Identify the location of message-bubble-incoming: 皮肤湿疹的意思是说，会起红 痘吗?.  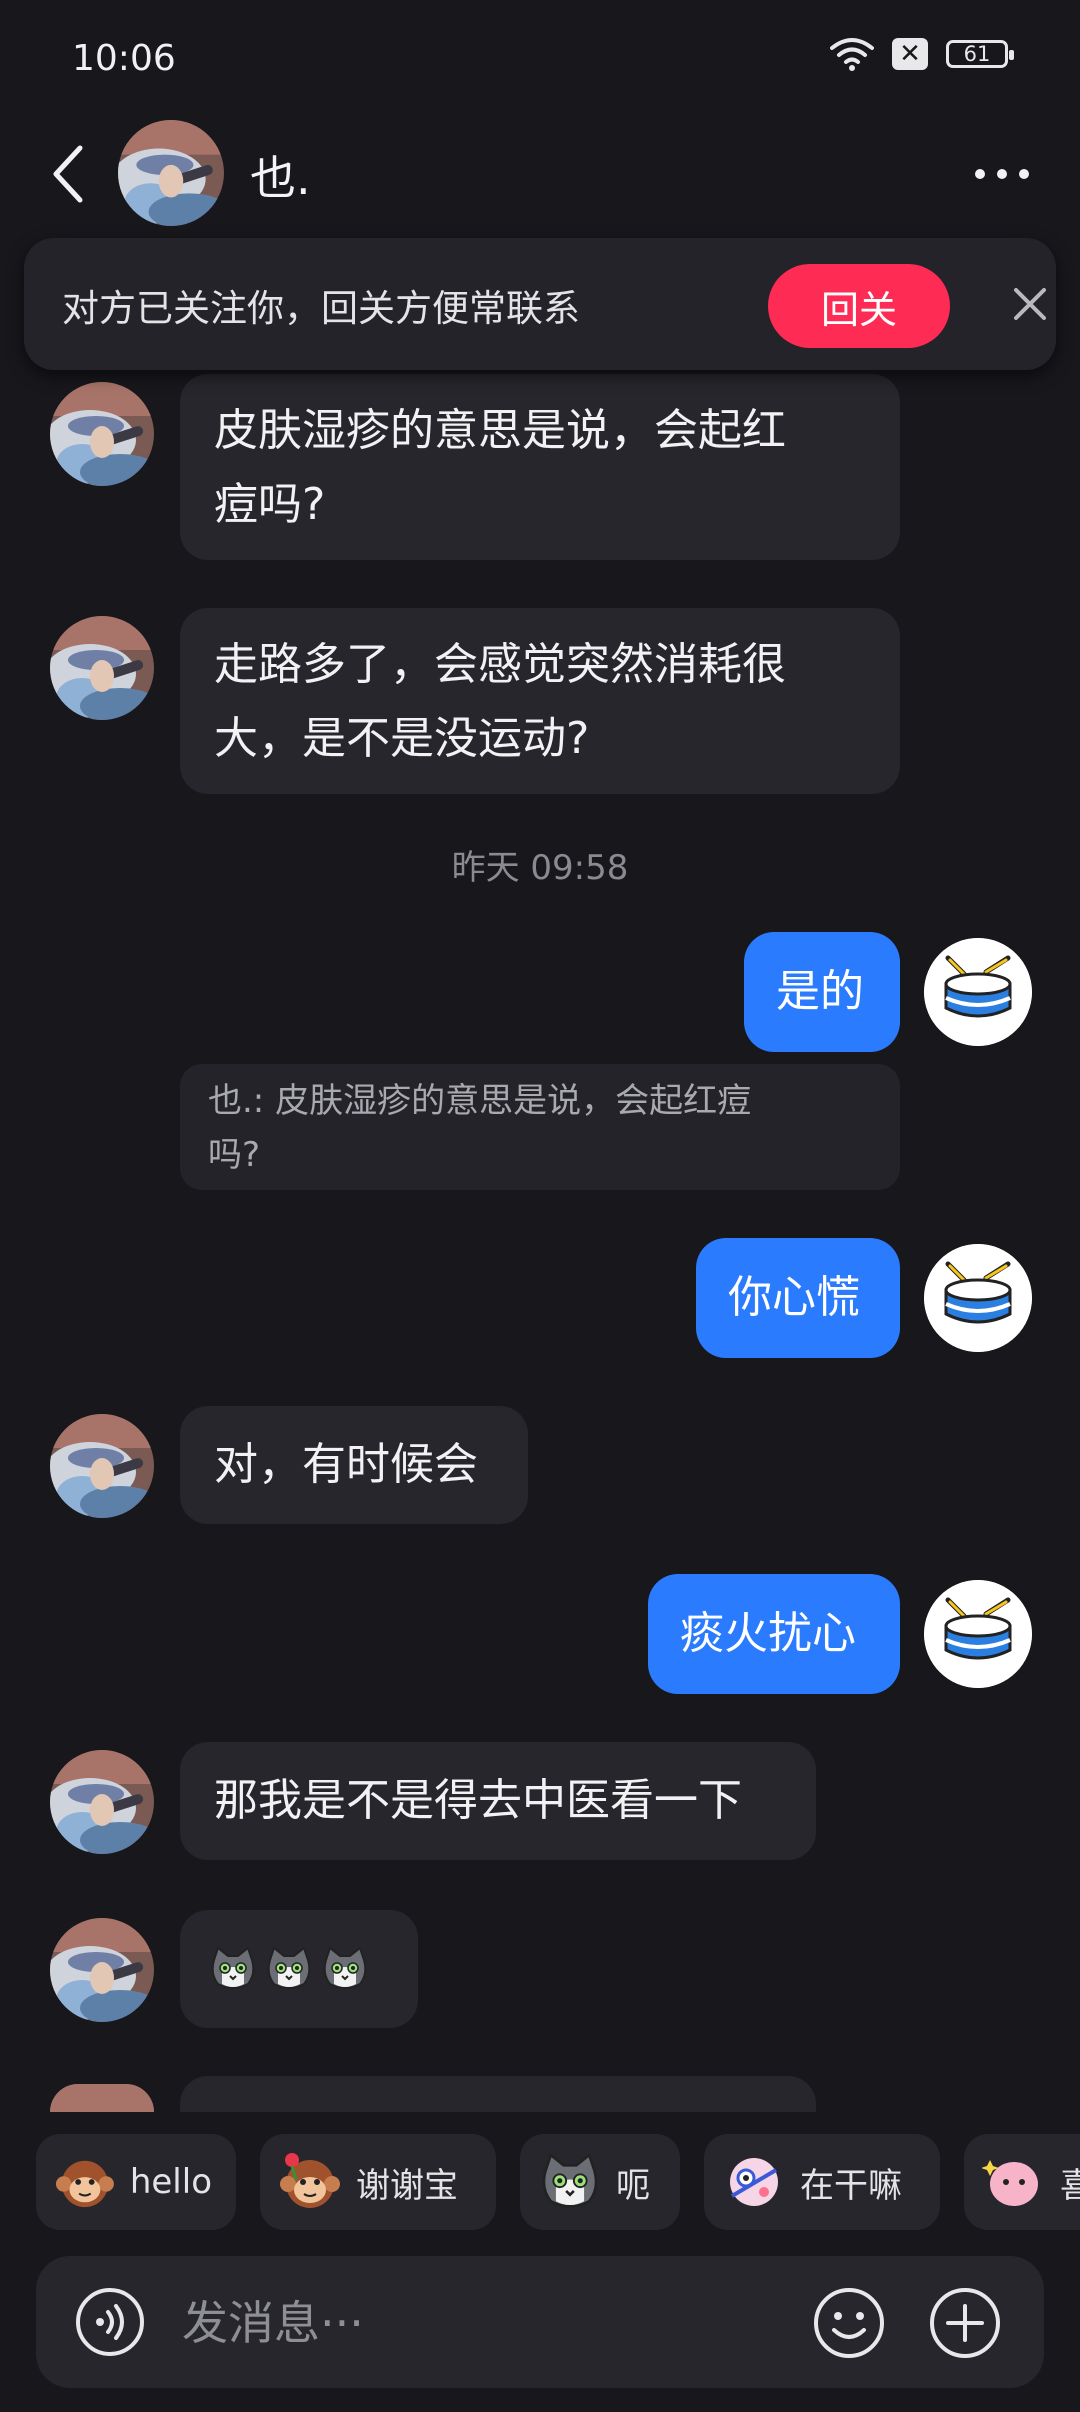
(540, 467).